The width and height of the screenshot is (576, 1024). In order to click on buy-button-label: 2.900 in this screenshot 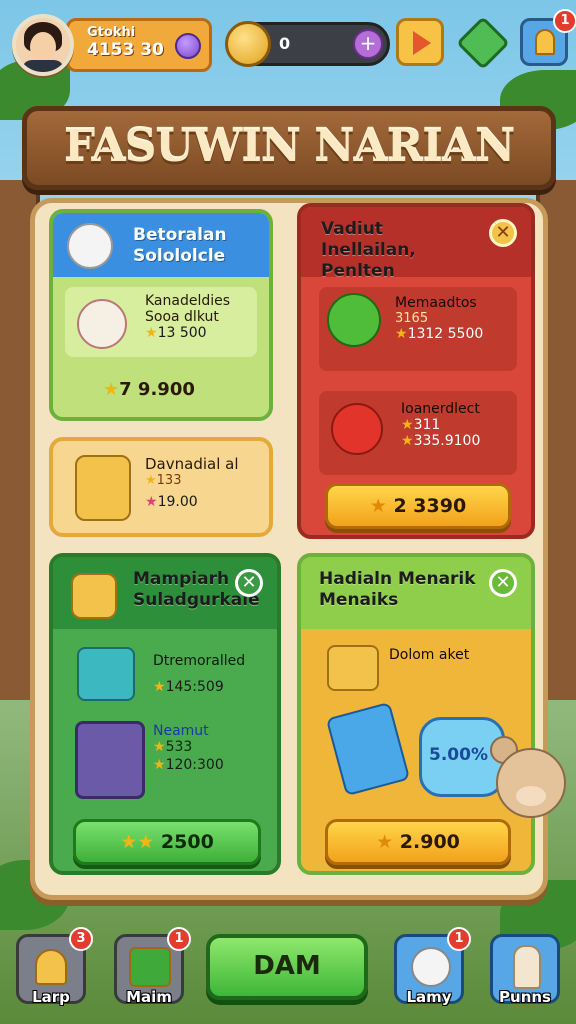, I will do `click(429, 842)`.